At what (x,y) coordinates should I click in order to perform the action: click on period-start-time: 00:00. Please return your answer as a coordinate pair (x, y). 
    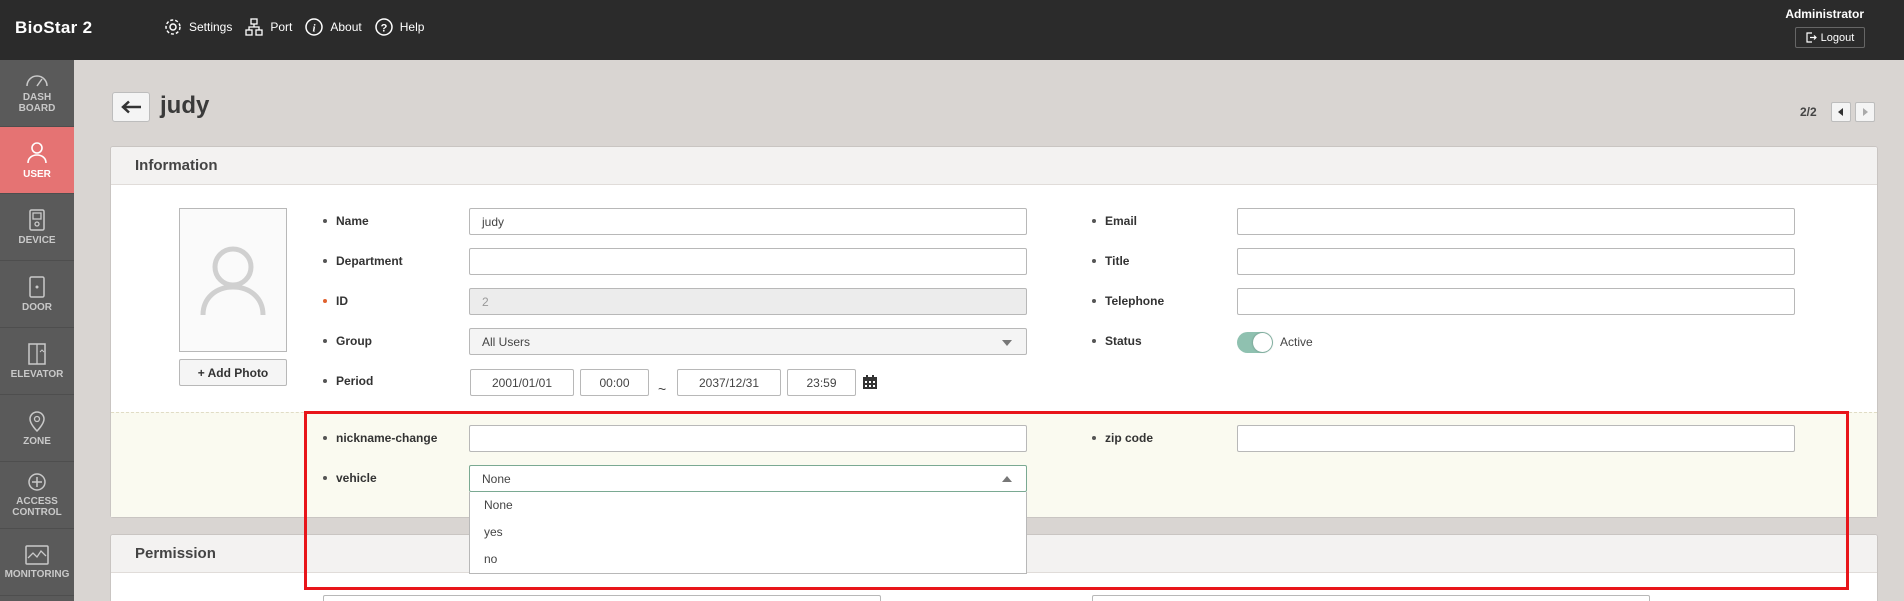
    Looking at the image, I should click on (614, 382).